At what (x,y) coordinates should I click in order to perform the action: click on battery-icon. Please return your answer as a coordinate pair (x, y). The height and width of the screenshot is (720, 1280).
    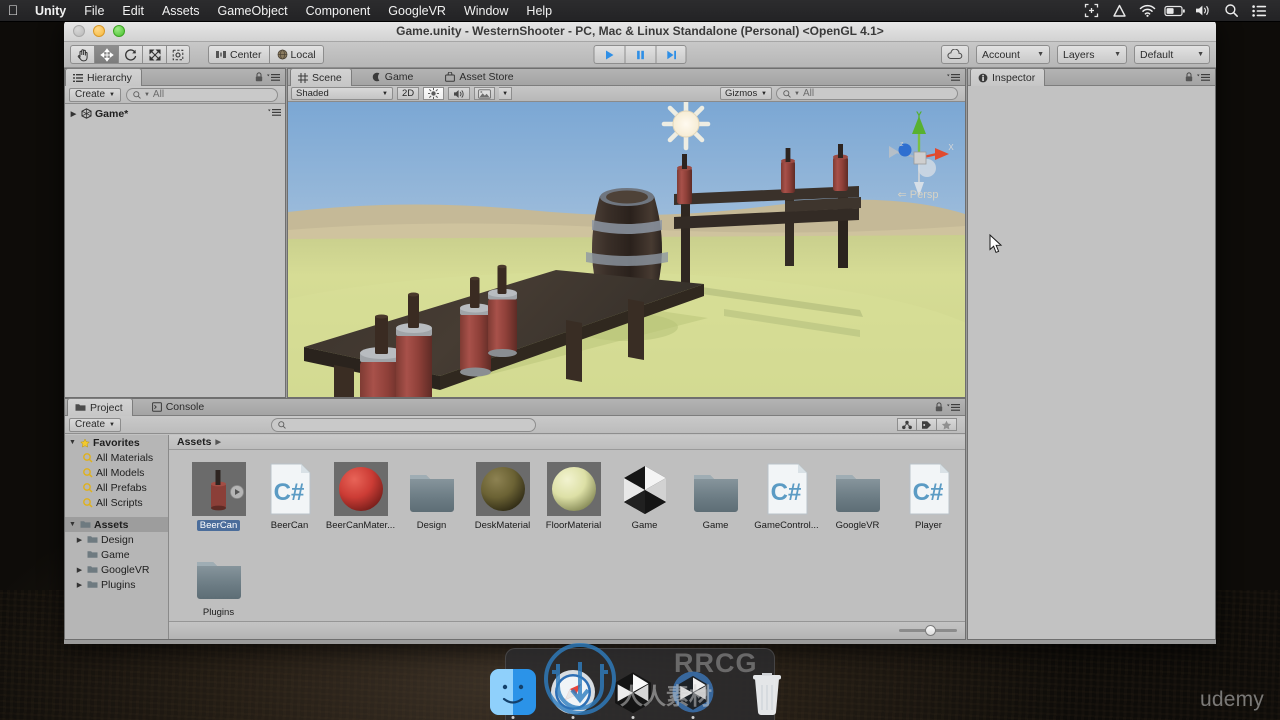
    Looking at the image, I should click on (1175, 11).